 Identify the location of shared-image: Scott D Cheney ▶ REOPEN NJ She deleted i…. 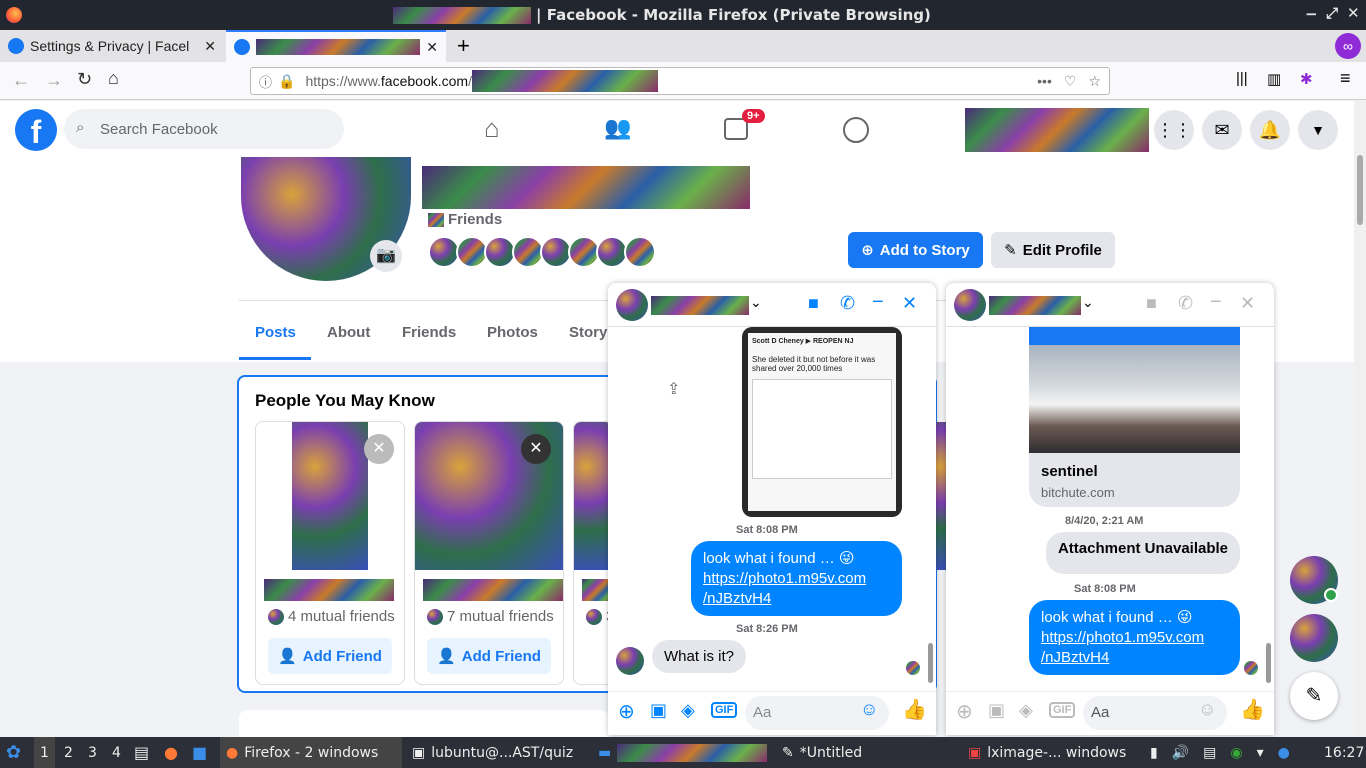
(822, 422).